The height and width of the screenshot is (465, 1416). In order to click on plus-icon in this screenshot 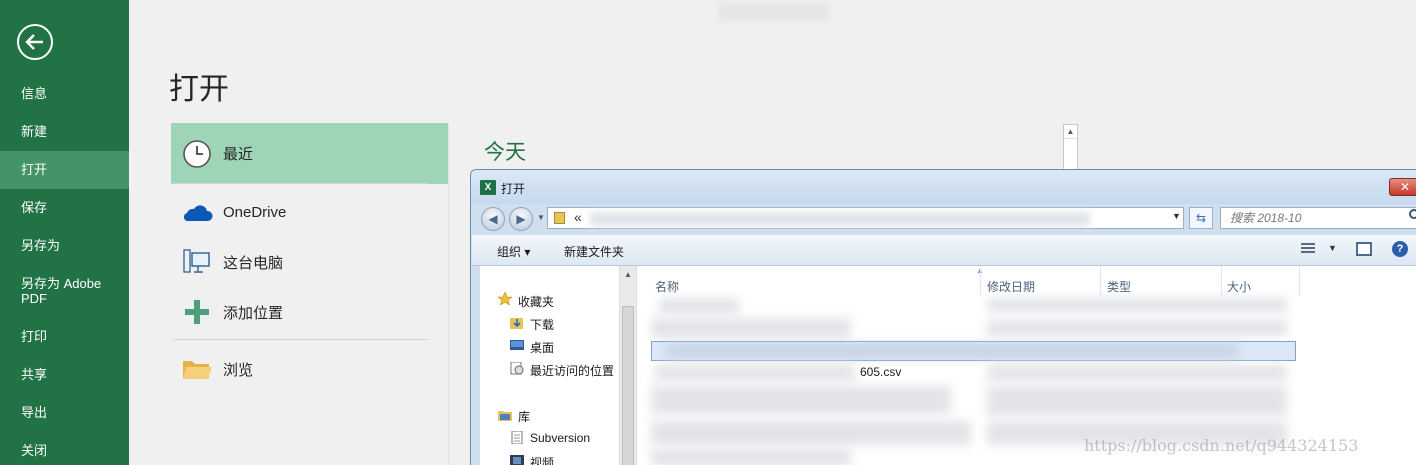, I will do `click(197, 312)`.